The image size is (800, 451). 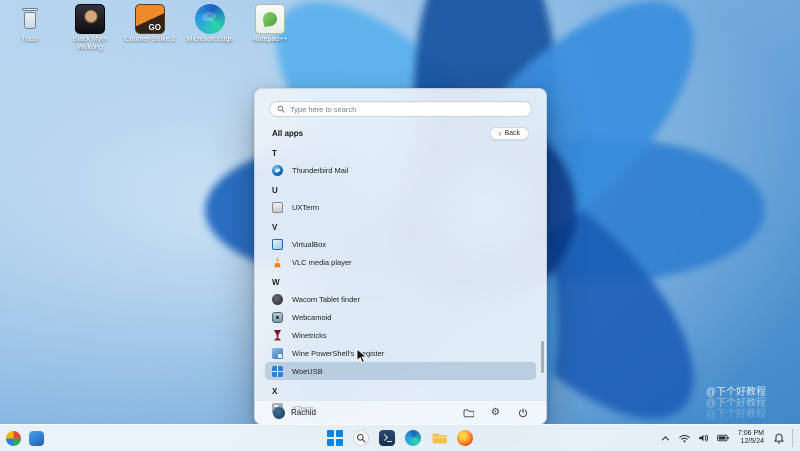 I want to click on taskbar-center, so click(x=400, y=438).